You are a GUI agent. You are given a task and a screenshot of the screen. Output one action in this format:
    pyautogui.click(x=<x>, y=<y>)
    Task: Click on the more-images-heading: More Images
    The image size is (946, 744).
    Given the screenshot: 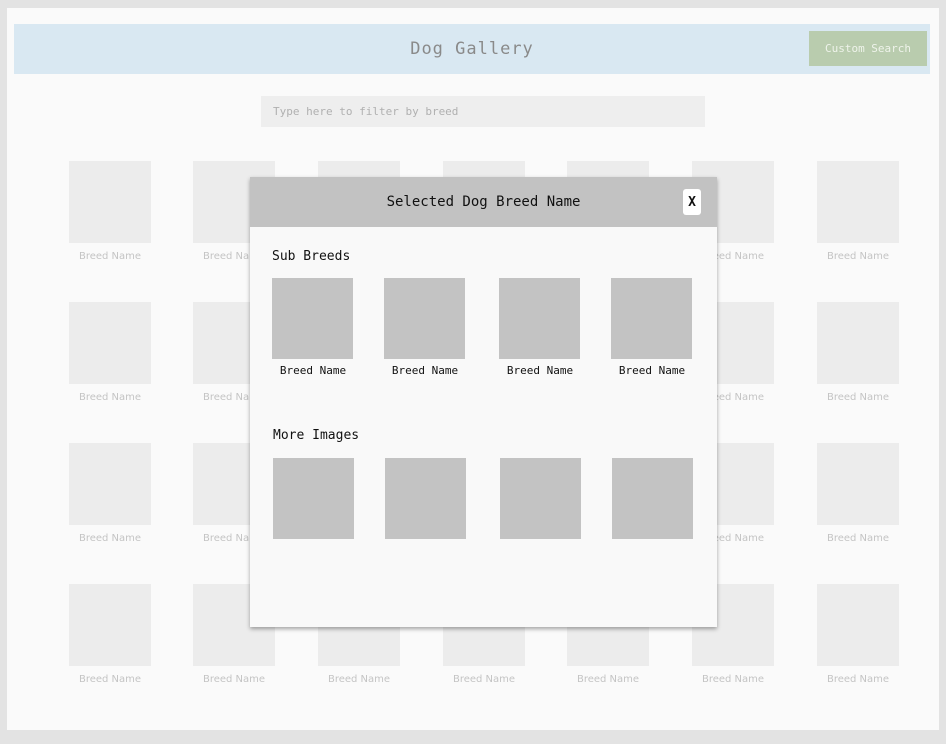 What is the action you would take?
    pyautogui.click(x=316, y=435)
    